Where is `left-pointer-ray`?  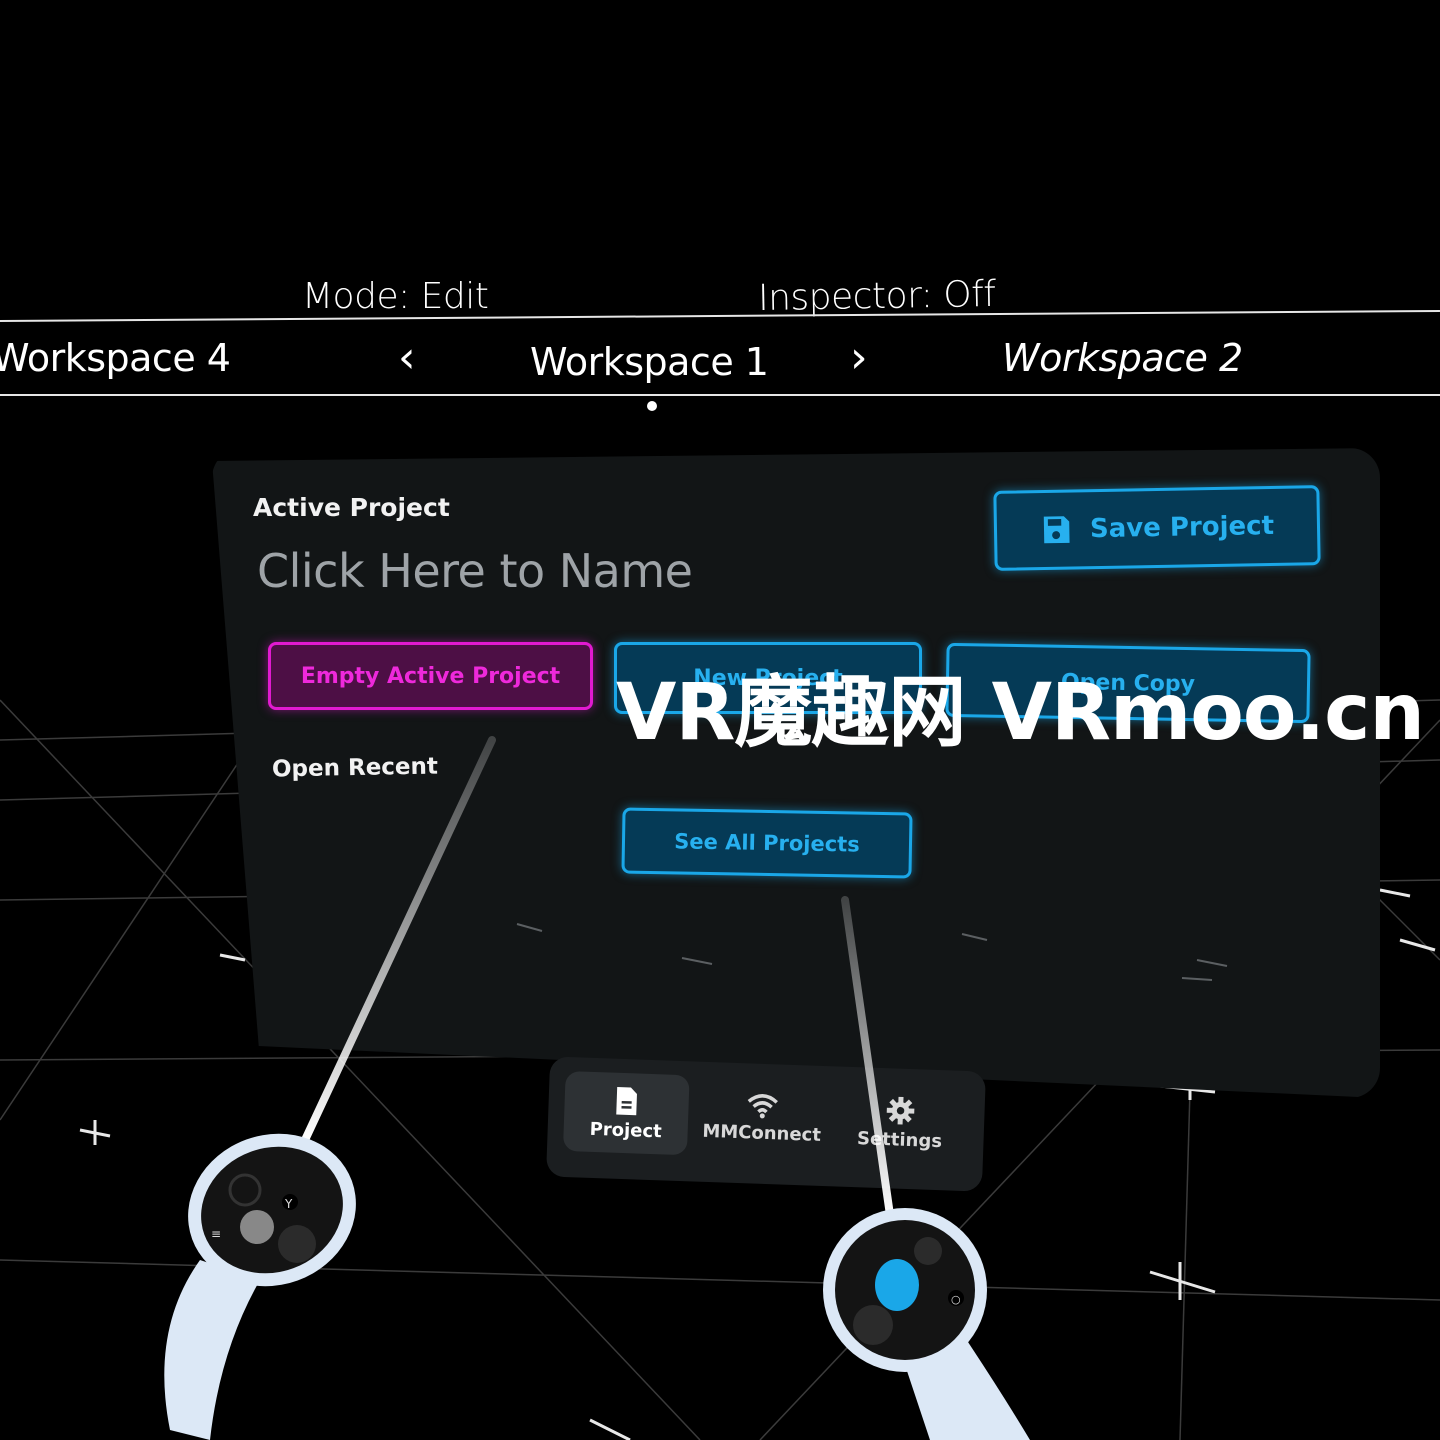 left-pointer-ray is located at coordinates (398, 940).